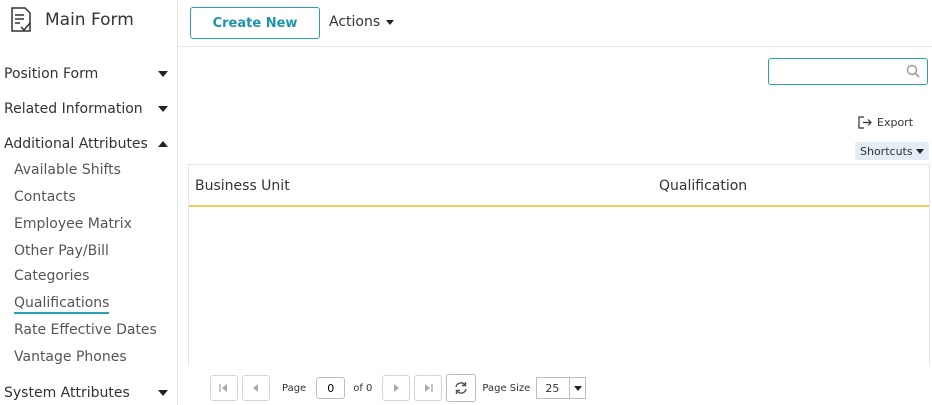 Image resolution: width=932 pixels, height=405 pixels. I want to click on section-label: System Attributes, so click(67, 393).